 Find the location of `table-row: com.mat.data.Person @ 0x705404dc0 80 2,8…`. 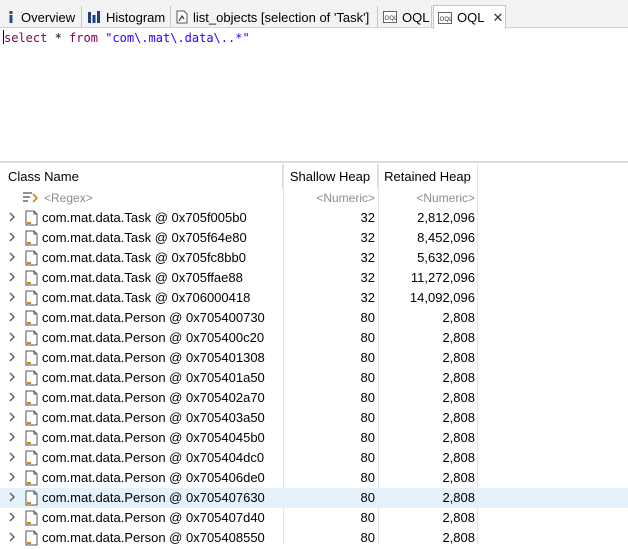

table-row: com.mat.data.Person @ 0x705404dc0 80 2,8… is located at coordinates (314, 458).